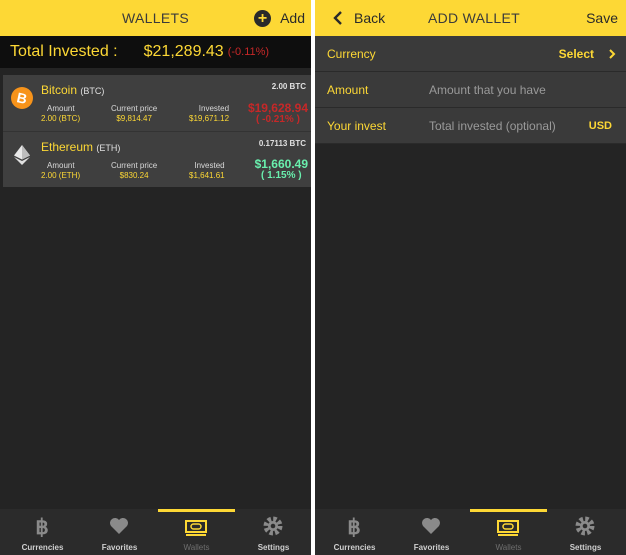 Image resolution: width=626 pixels, height=555 pixels. What do you see at coordinates (351, 54) in the screenshot?
I see `currency-label: Currency` at bounding box center [351, 54].